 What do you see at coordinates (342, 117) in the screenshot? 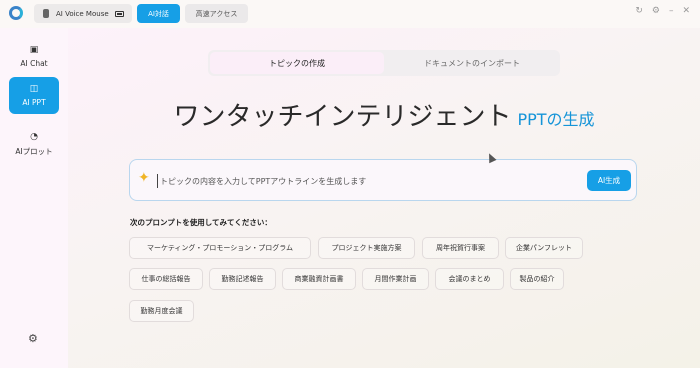
I see `headline-text: ワンタッチインテリジェント` at bounding box center [342, 117].